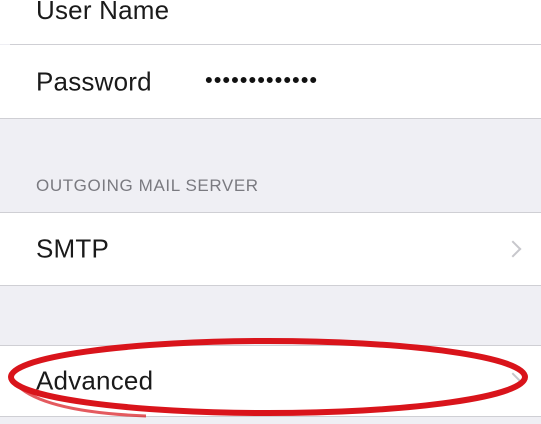 Image resolution: width=541 pixels, height=424 pixels. Describe the element at coordinates (270, 22) in the screenshot. I see `user-name-row: User Name` at that location.